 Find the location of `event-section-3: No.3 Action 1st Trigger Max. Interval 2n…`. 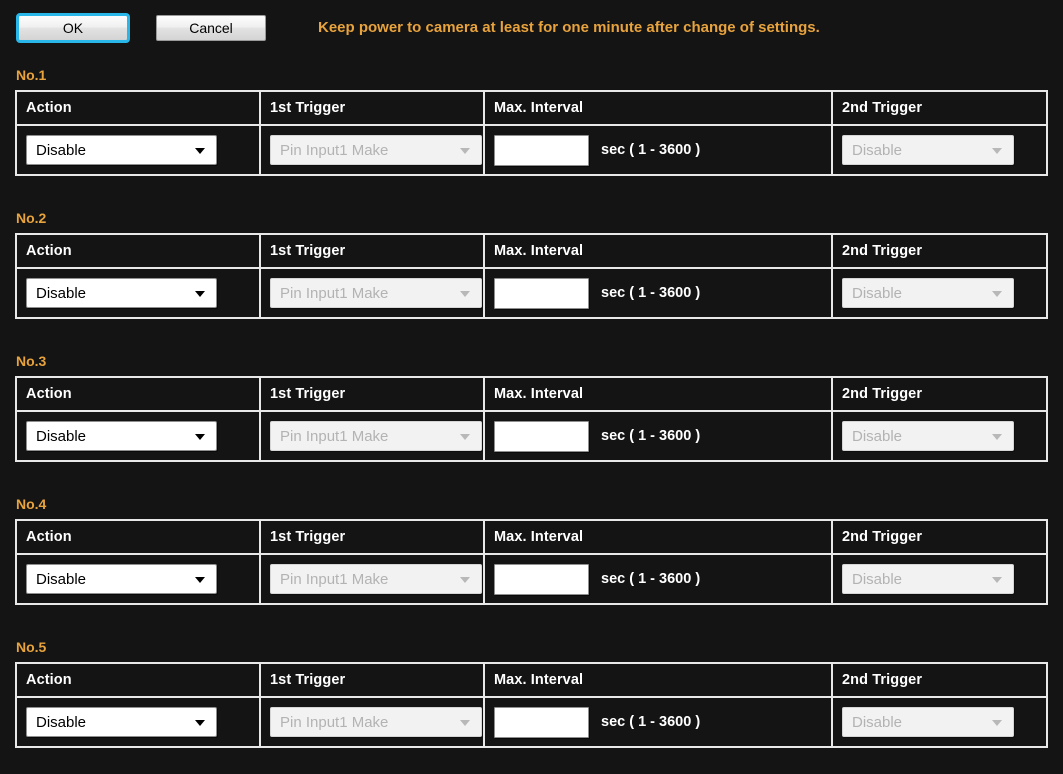

event-section-3: No.3 Action 1st Trigger Max. Interval 2n… is located at coordinates (531, 407).